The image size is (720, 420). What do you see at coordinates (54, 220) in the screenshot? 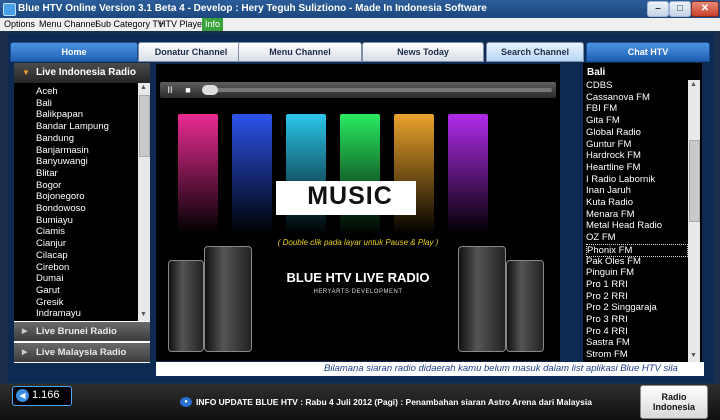
I see `region-item: Bumiayu` at bounding box center [54, 220].